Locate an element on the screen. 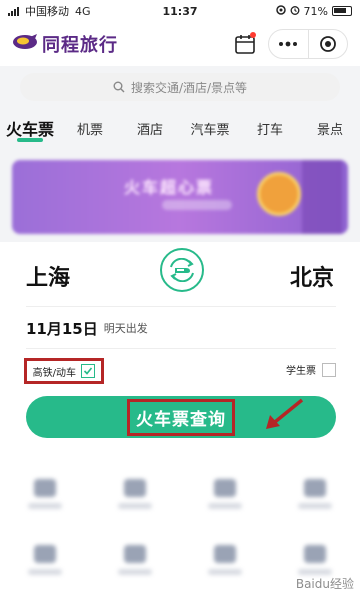 This screenshot has height=600, width=360. notification-dot is located at coordinates (253, 35).